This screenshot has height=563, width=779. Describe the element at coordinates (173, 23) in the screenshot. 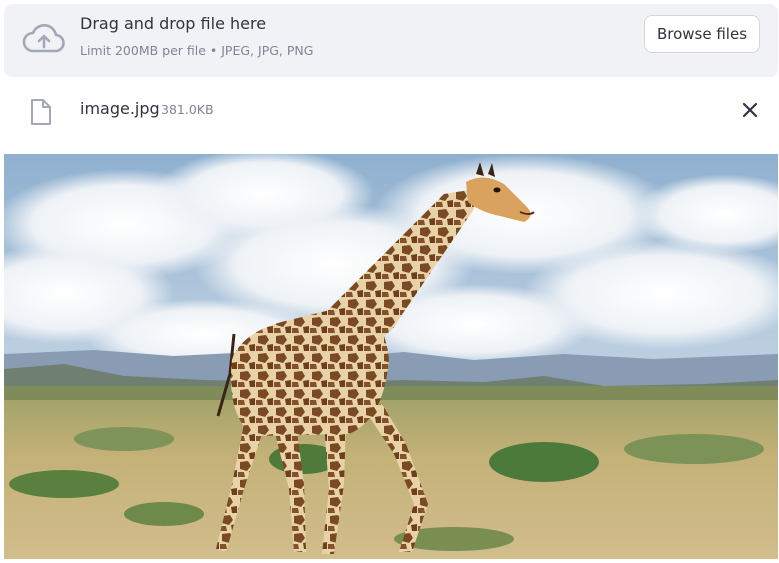

I see `dropzone-title: Drag and drop file here` at that location.